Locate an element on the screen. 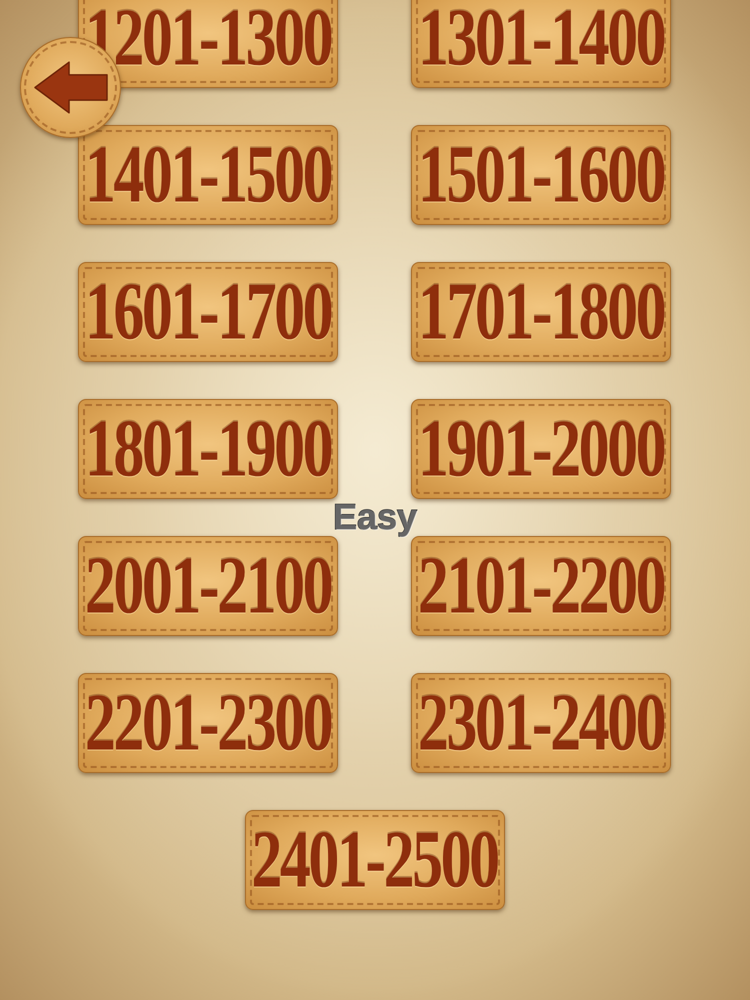 The height and width of the screenshot is (1000, 750). level-range-button: 1701-1800 is located at coordinates (541, 312).